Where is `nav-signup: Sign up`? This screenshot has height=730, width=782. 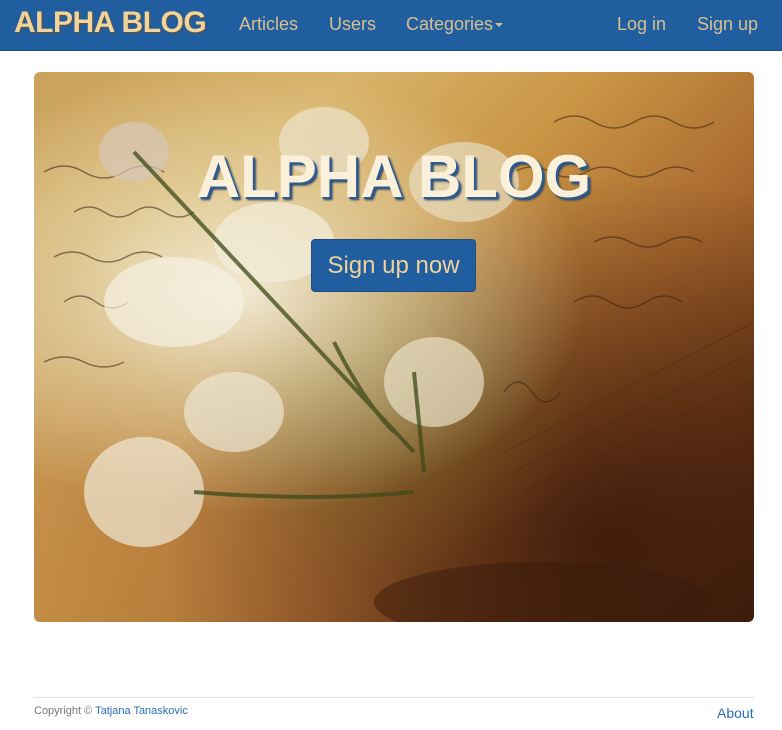
nav-signup: Sign up is located at coordinates (727, 24).